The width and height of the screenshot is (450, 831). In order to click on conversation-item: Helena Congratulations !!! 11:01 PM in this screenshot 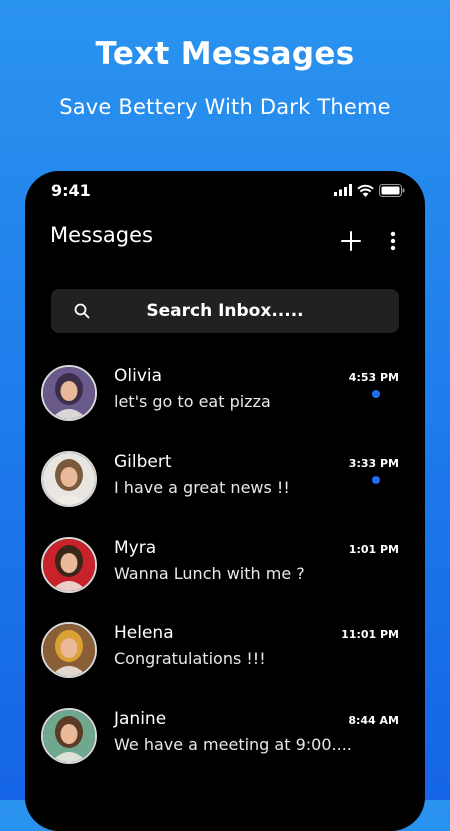, I will do `click(225, 661)`.